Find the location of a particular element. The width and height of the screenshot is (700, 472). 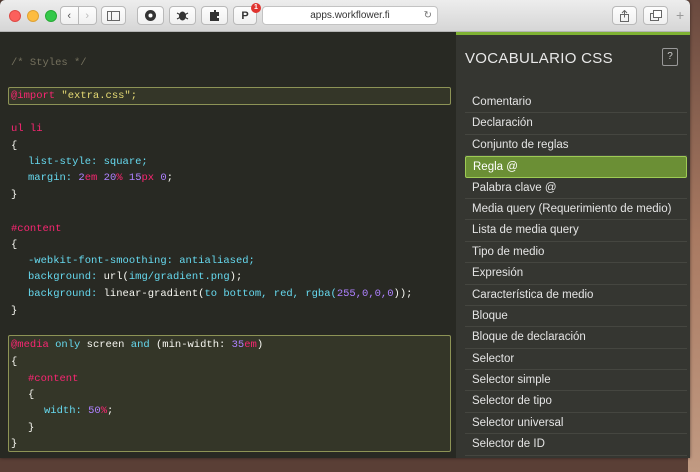

vocabulary-item: Declaración is located at coordinates (576, 124).